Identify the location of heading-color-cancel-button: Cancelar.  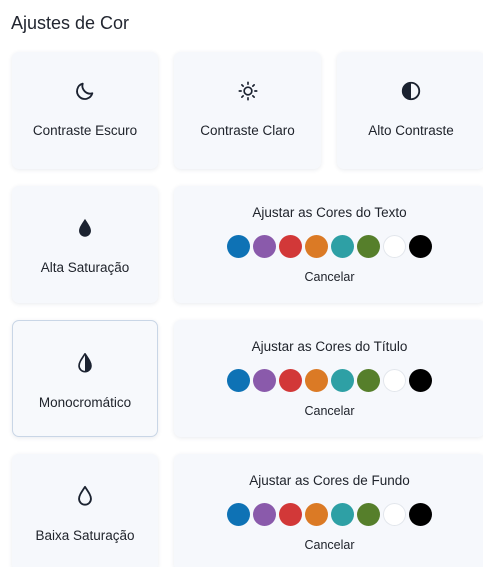
(328, 411).